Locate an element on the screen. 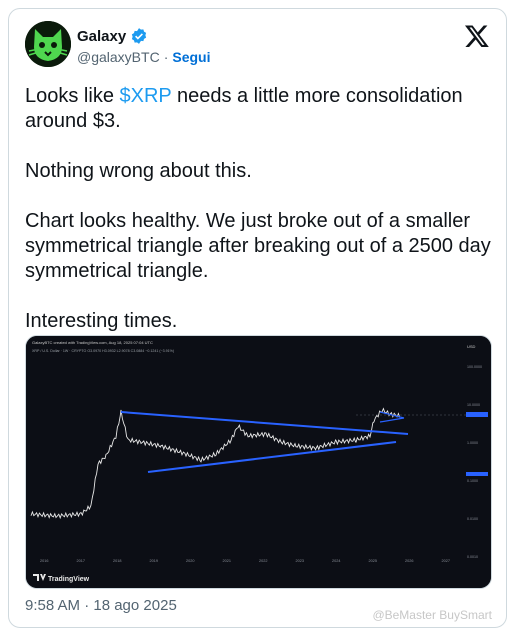 Image resolution: width=517 pixels, height=631 pixels. price-tick-label: 100.0000 is located at coordinates (474, 367).